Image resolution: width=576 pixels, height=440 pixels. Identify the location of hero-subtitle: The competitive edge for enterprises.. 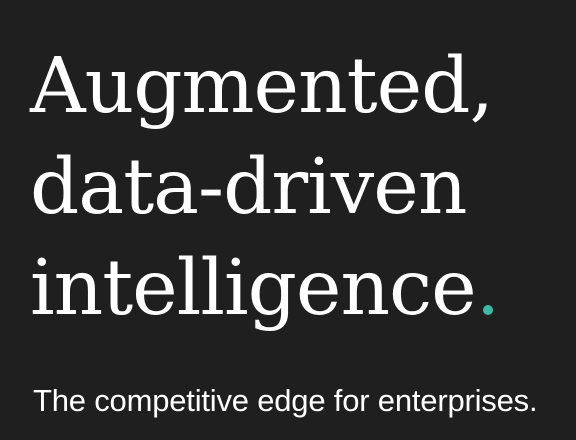
(285, 400).